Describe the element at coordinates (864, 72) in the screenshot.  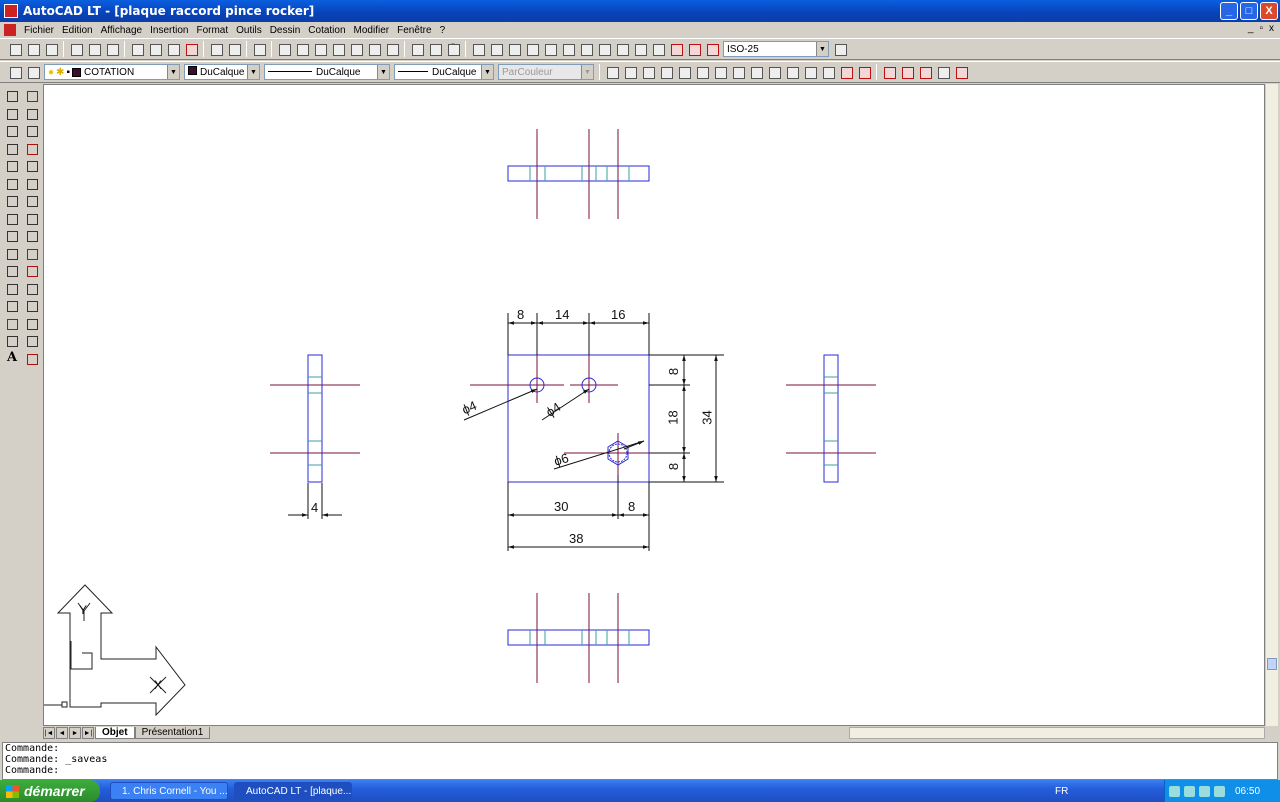
I see `osnap-settings-icon` at that location.